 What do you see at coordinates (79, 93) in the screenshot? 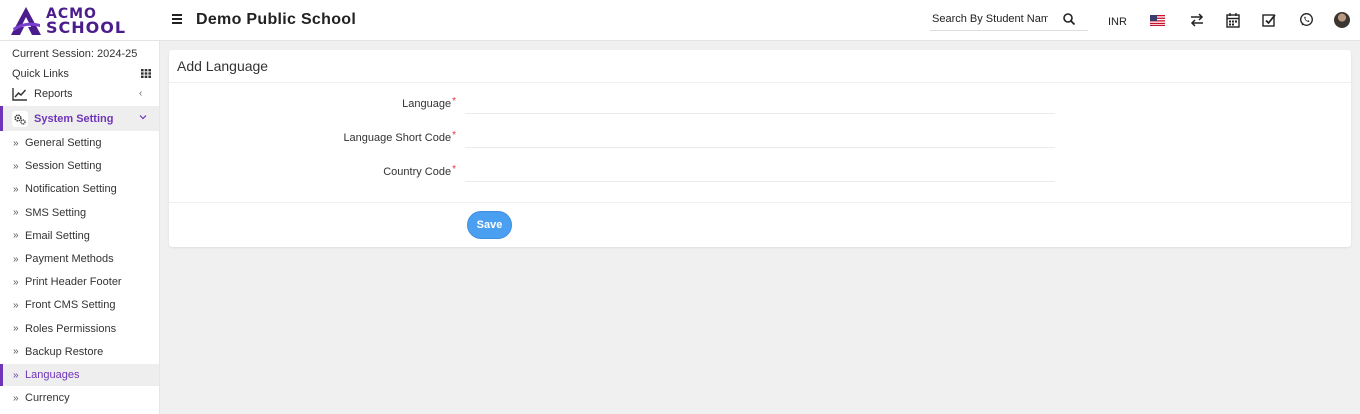
I see `sidebar-item-reports: Reports ‹` at bounding box center [79, 93].